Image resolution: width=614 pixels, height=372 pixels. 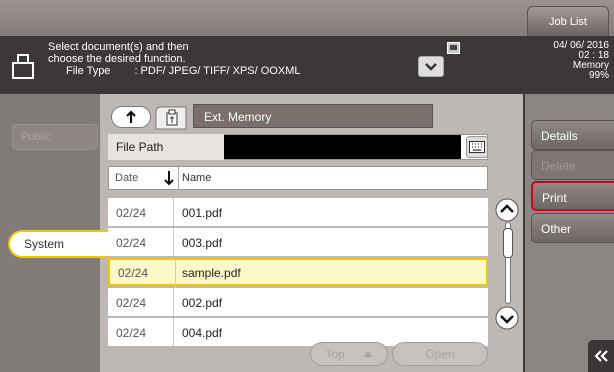 I want to click on left-panel-item-public: Public, so click(x=55, y=137).